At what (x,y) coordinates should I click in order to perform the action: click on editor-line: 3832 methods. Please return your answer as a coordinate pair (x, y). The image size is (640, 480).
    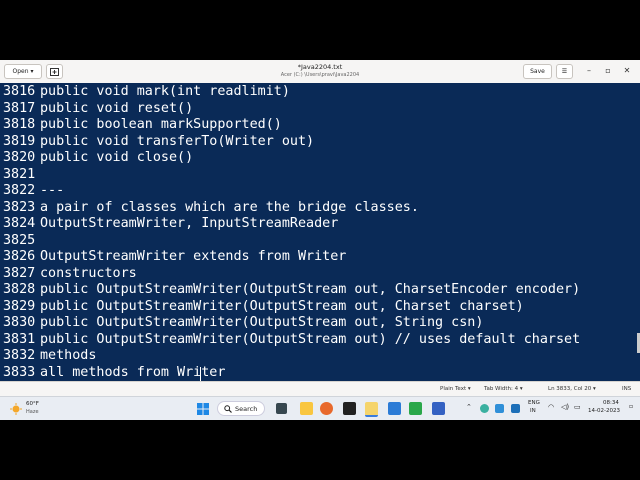
    Looking at the image, I should click on (320, 356).